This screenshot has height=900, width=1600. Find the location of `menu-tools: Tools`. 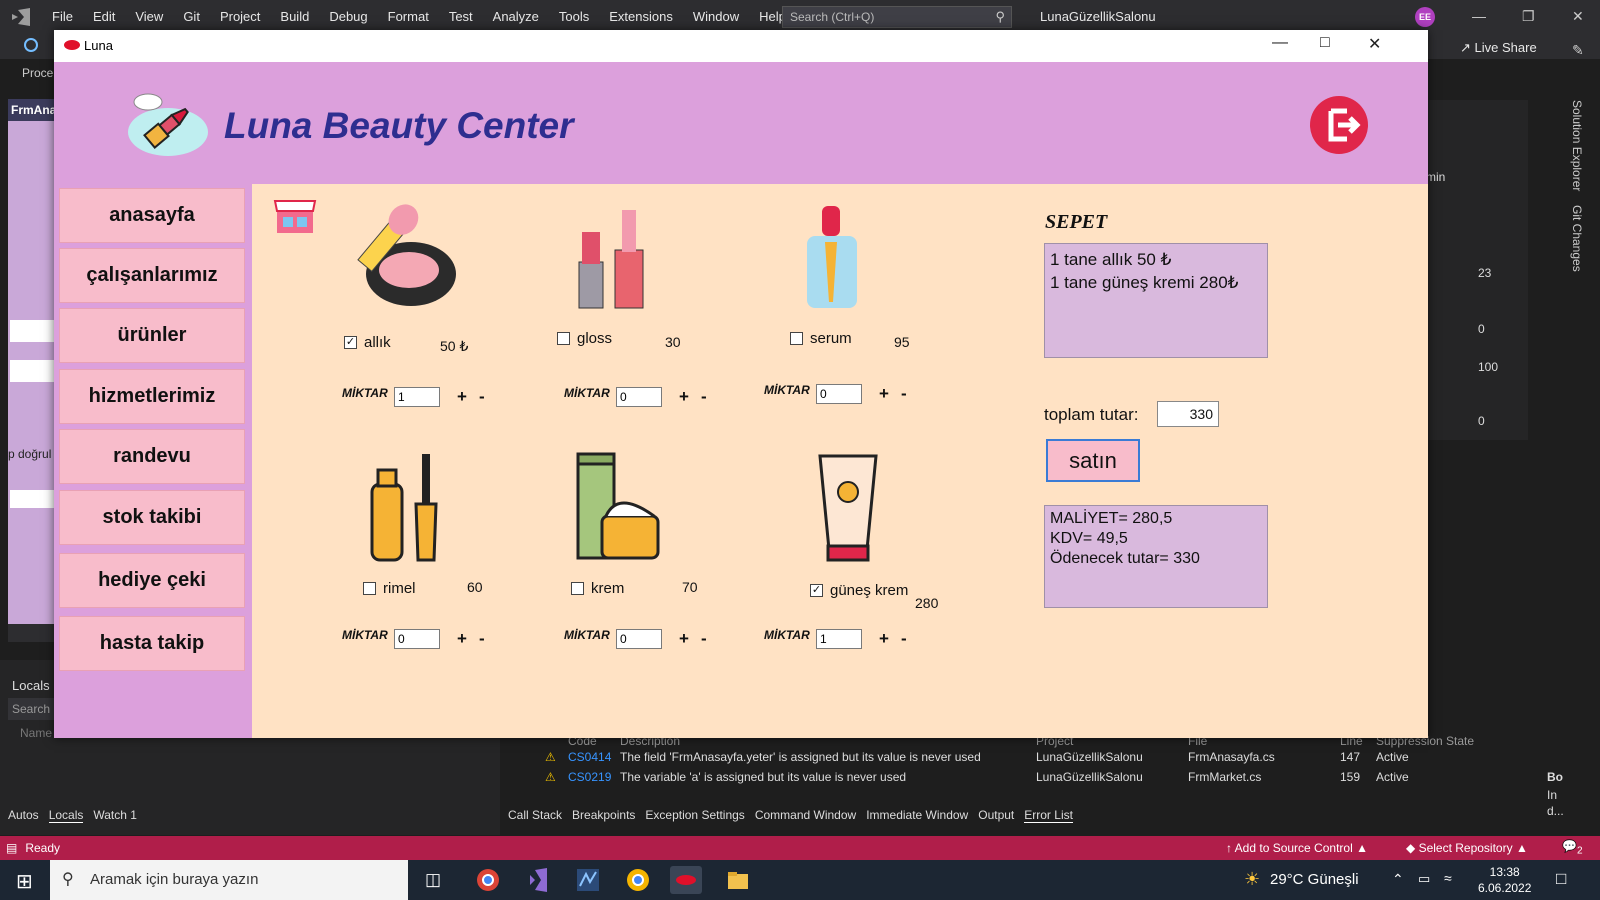

menu-tools: Tools is located at coordinates (574, 16).